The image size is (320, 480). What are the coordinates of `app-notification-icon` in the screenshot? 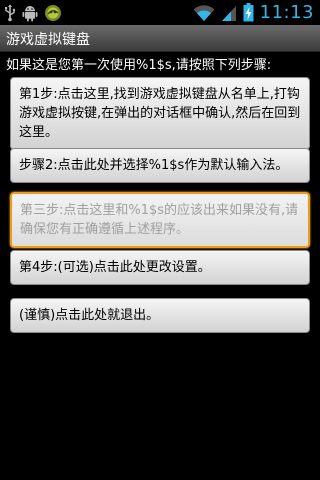 It's located at (53, 13).